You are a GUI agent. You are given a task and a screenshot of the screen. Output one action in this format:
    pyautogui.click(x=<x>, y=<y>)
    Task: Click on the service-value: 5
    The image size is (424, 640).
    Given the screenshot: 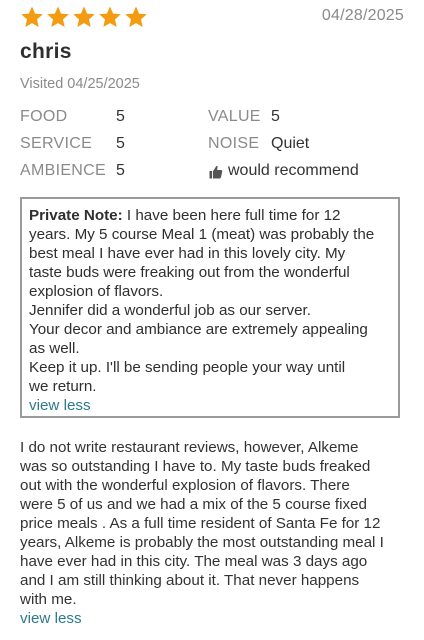 What is the action you would take?
    pyautogui.click(x=120, y=143)
    